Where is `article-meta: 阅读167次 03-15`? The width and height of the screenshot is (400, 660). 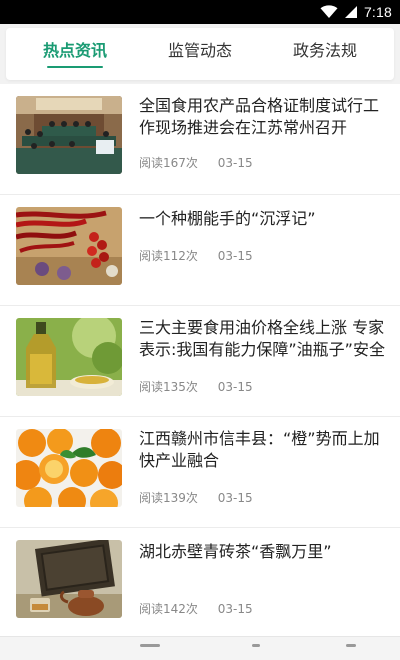 article-meta: 阅读167次 03-15 is located at coordinates (196, 162).